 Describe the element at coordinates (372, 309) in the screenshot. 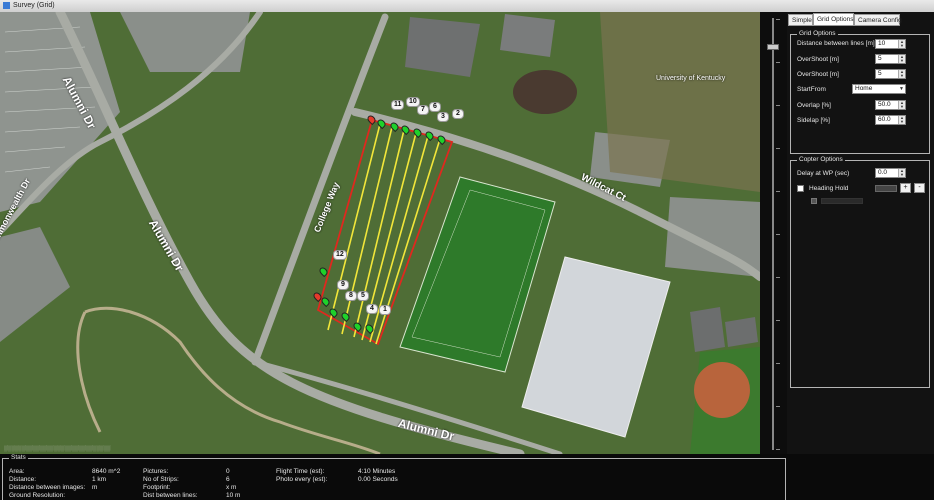

I see `waypoint-label: 4` at that location.